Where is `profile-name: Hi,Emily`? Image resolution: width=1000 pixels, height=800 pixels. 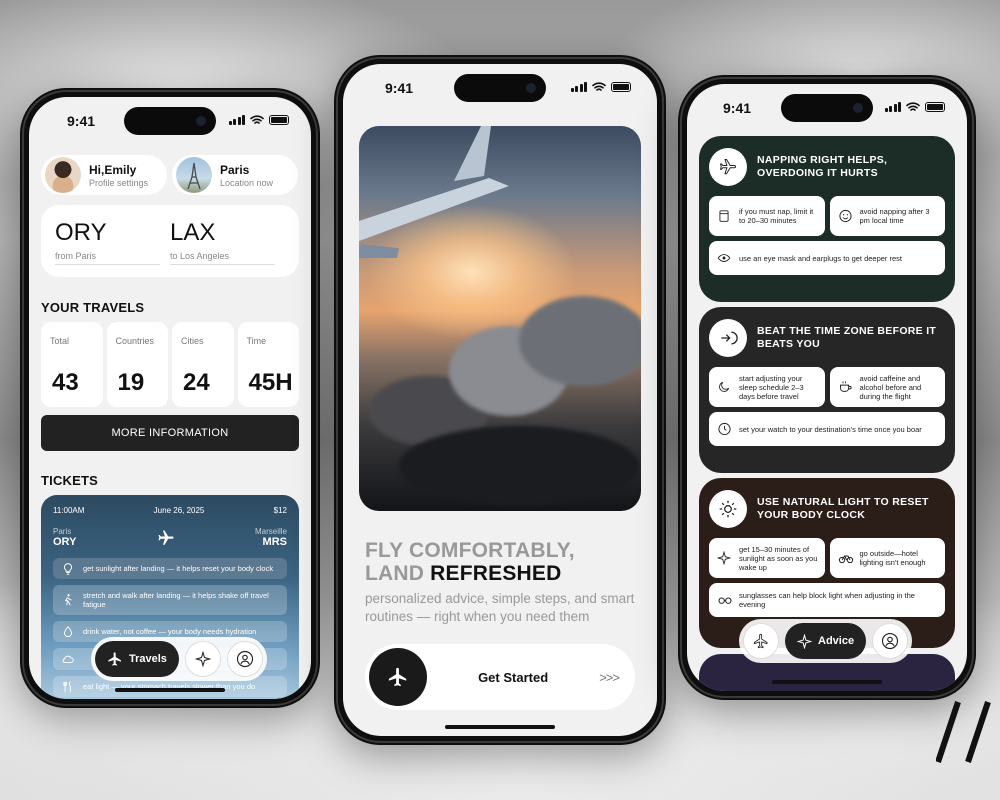 profile-name: Hi,Emily is located at coordinates (113, 169).